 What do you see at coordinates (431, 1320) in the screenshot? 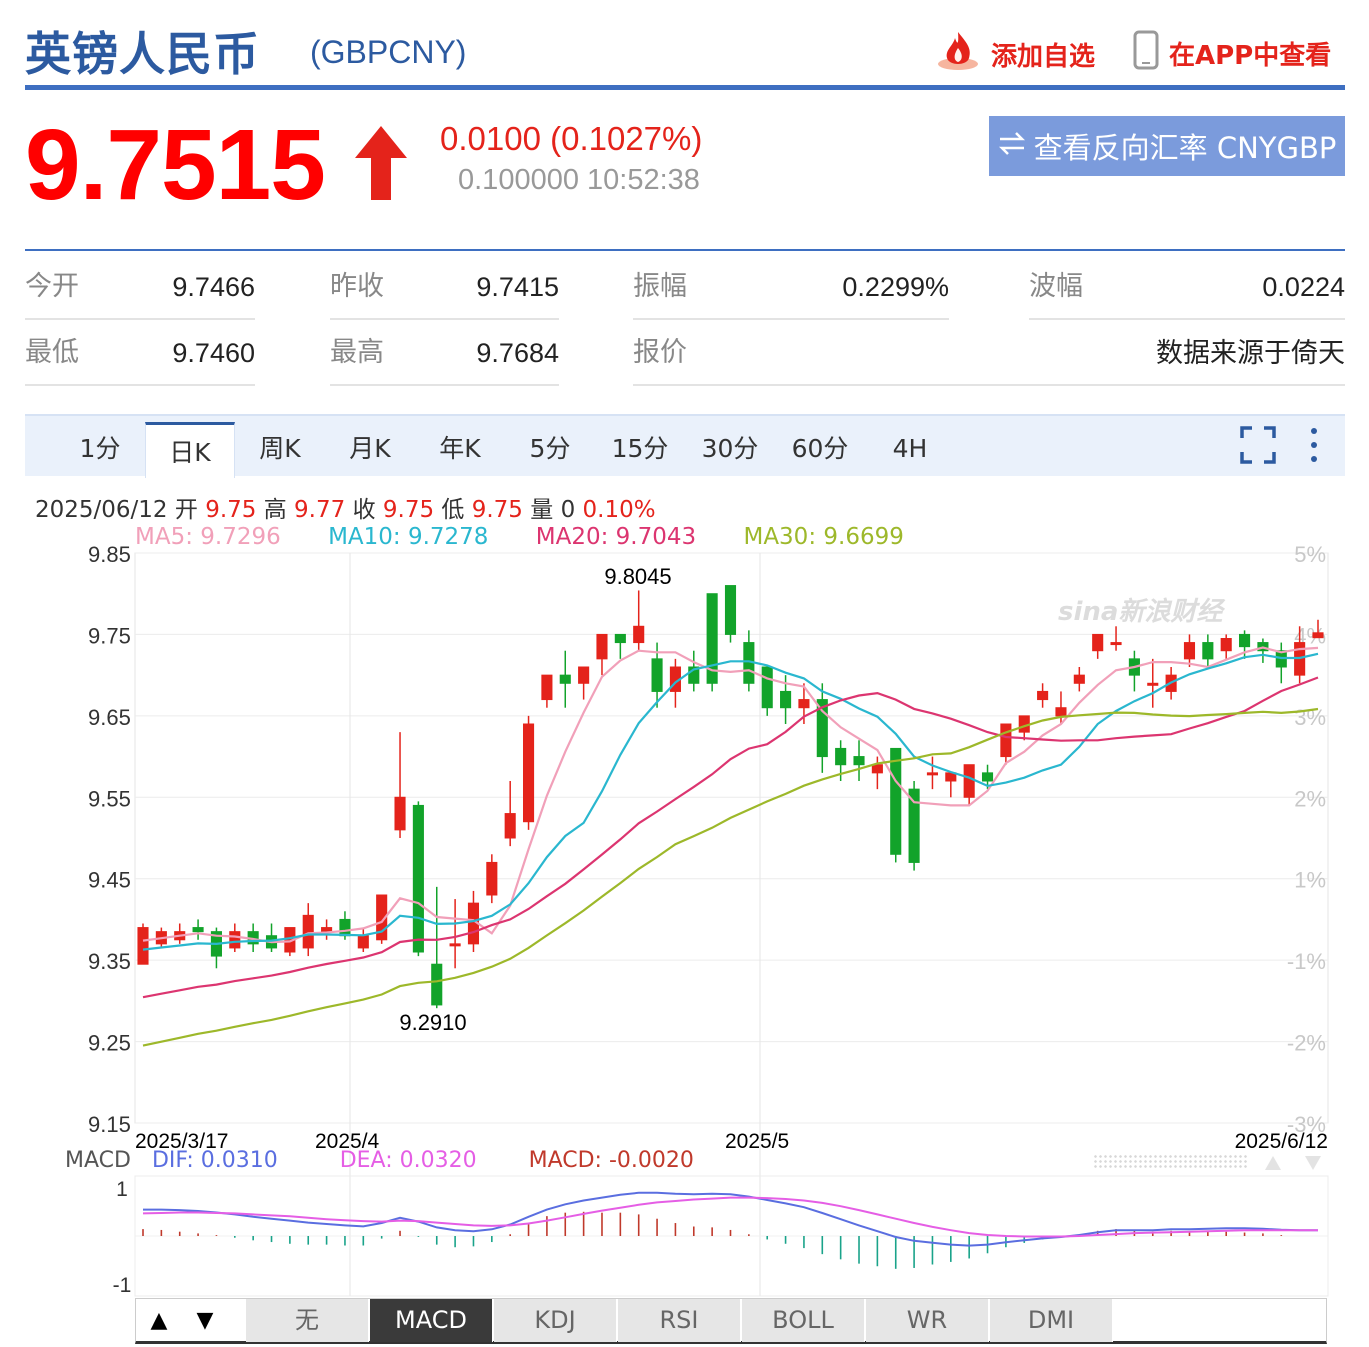
I see `indicator-macd: MACD` at bounding box center [431, 1320].